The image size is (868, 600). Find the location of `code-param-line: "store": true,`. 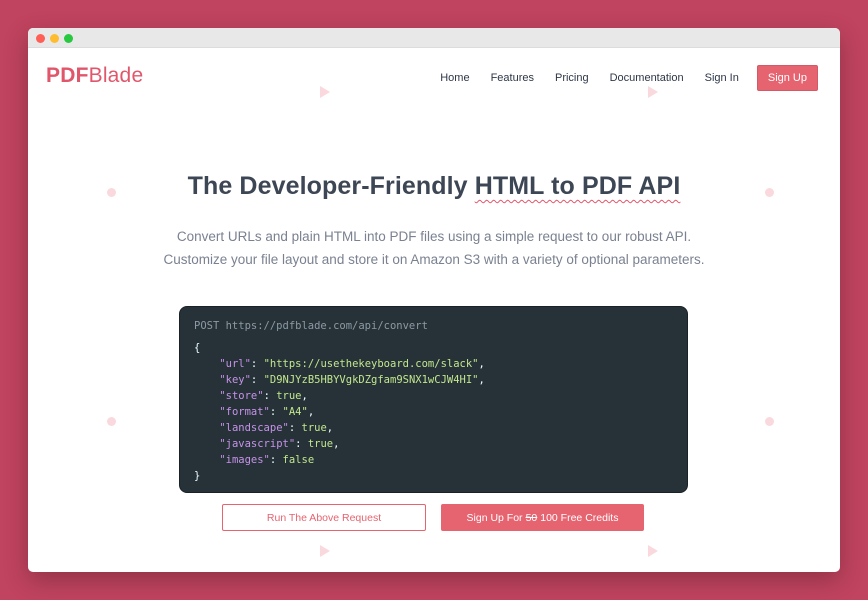

code-param-line: "store": true, is located at coordinates (263, 396).